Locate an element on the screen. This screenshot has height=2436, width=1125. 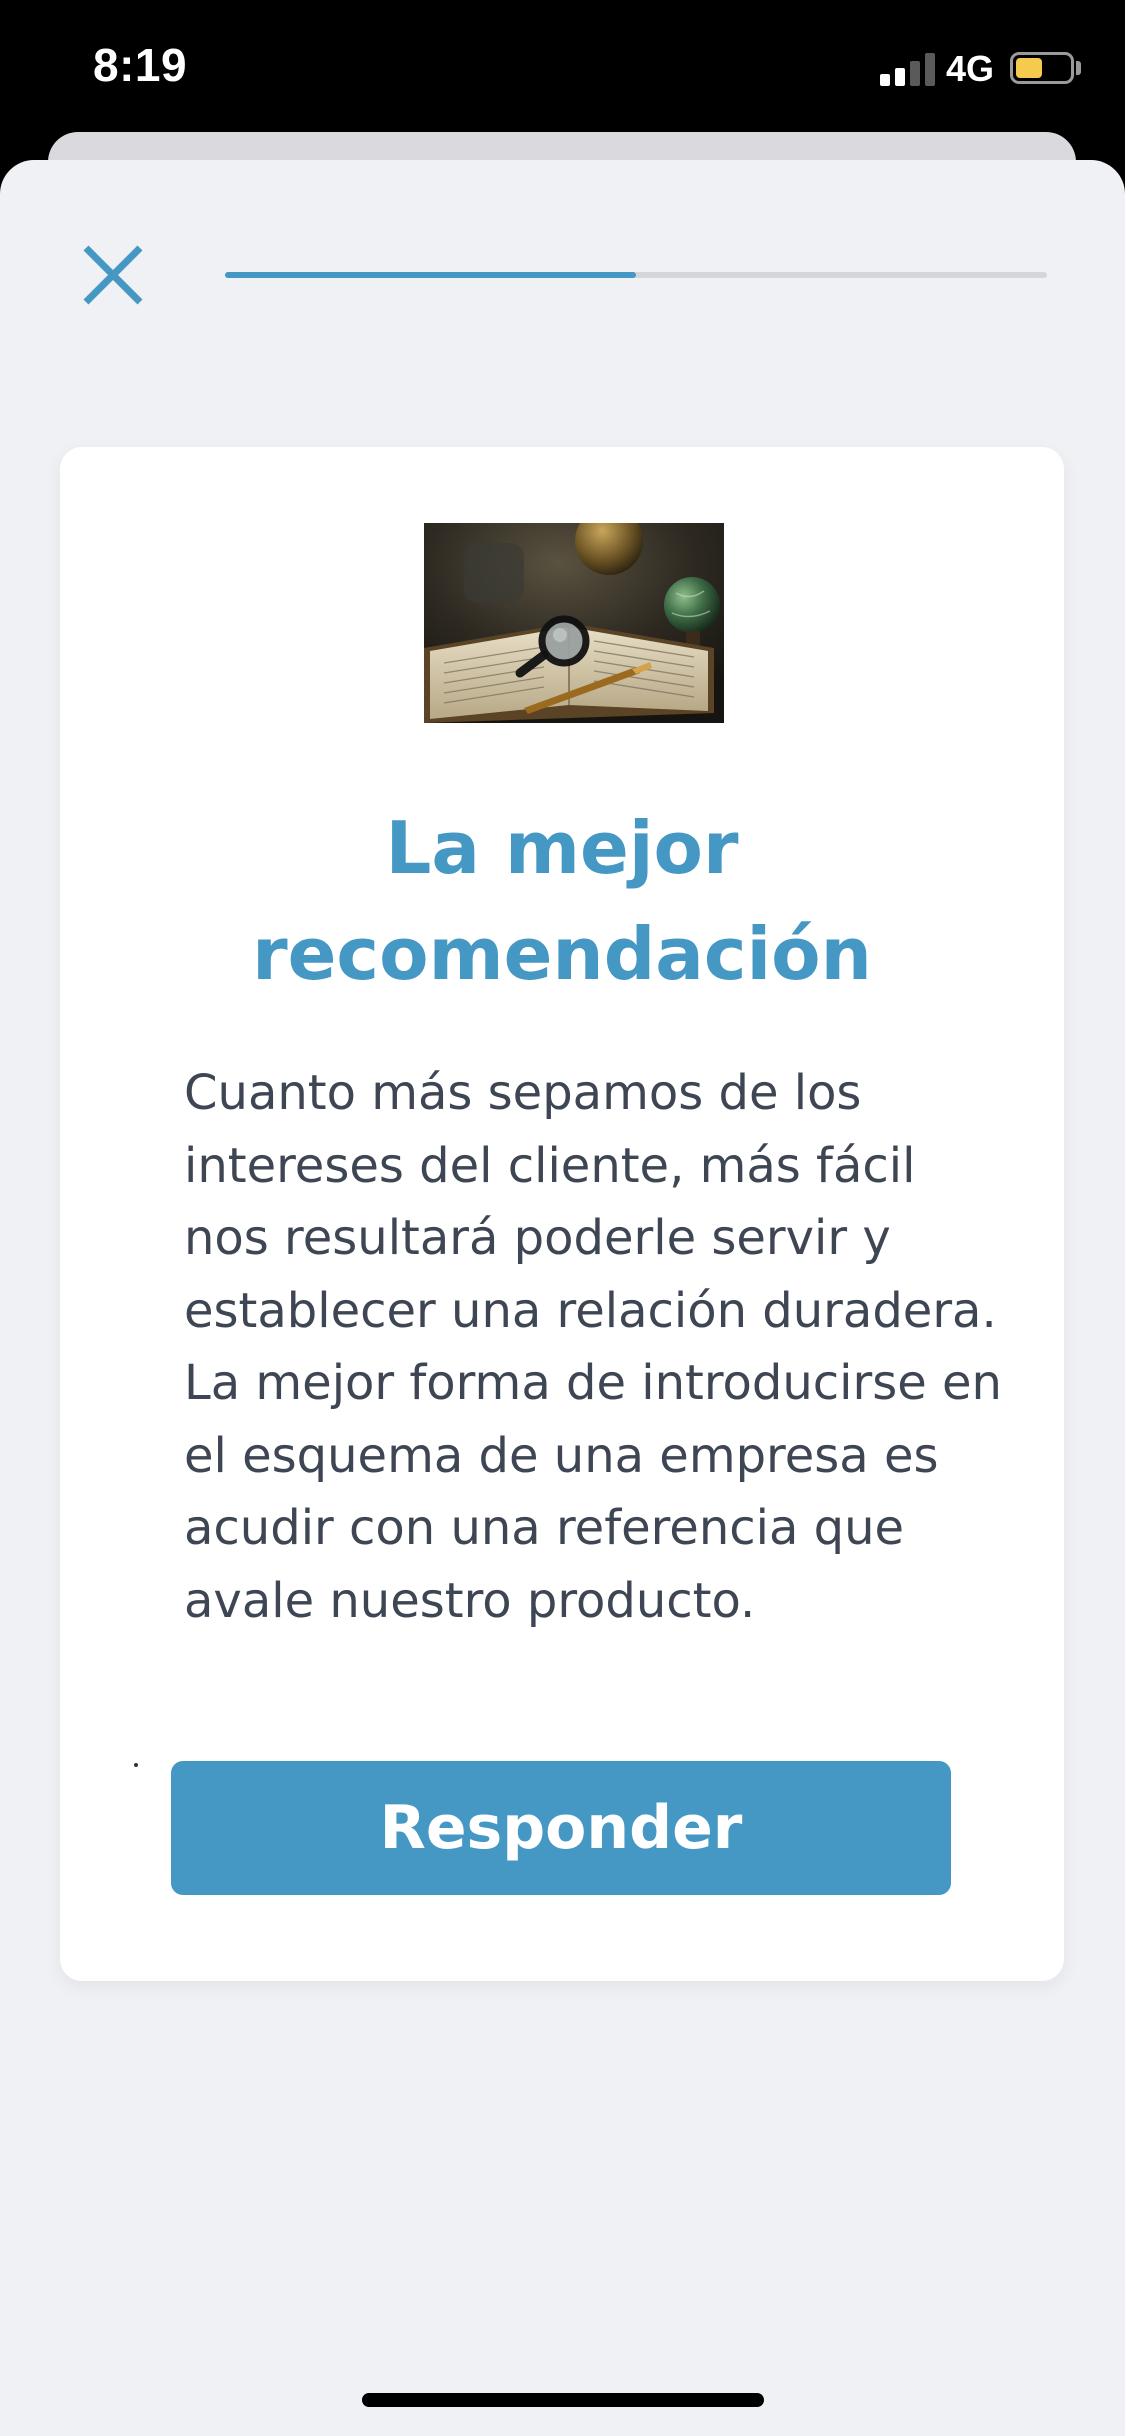
battery-icon is located at coordinates (1042, 68).